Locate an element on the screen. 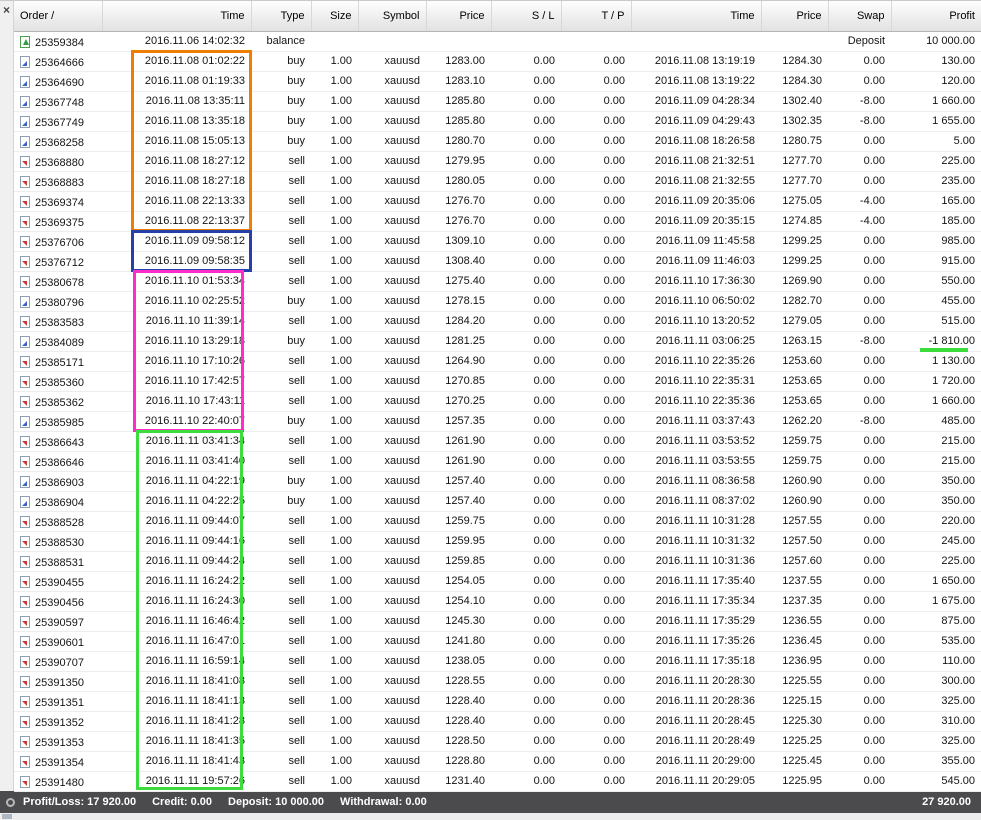 This screenshot has height=820, width=981. column-header-size: Size is located at coordinates (334, 16).